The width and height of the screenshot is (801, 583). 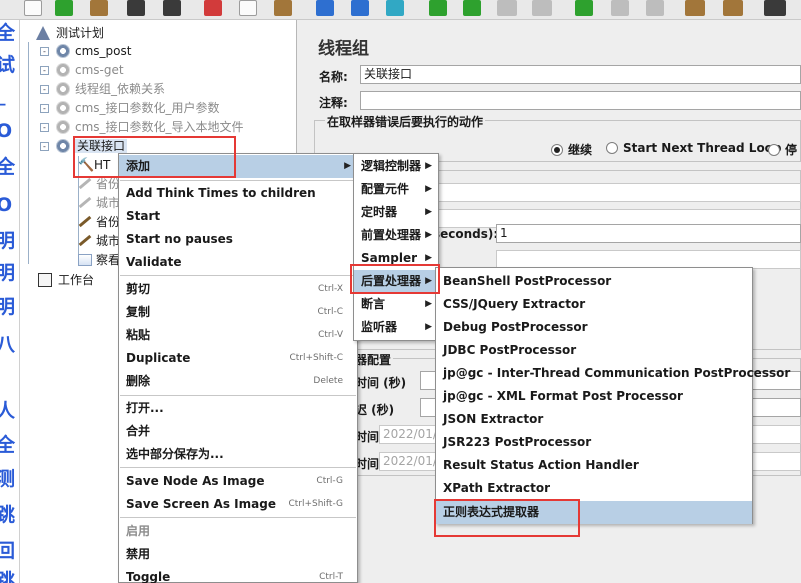 I want to click on search-icon, so click(x=775, y=8).